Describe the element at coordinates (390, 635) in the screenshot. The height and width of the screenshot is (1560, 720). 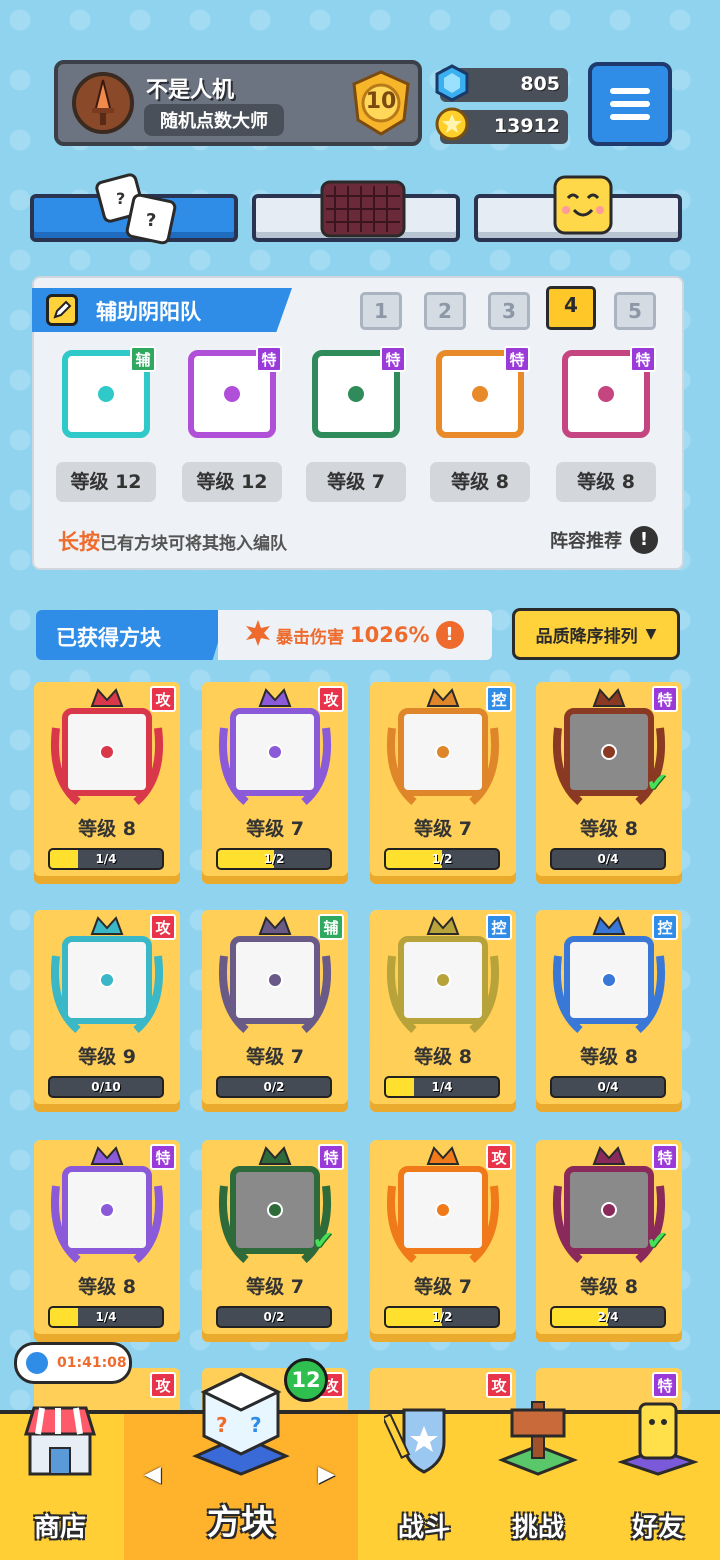
I see `crit-value: 1026%` at that location.